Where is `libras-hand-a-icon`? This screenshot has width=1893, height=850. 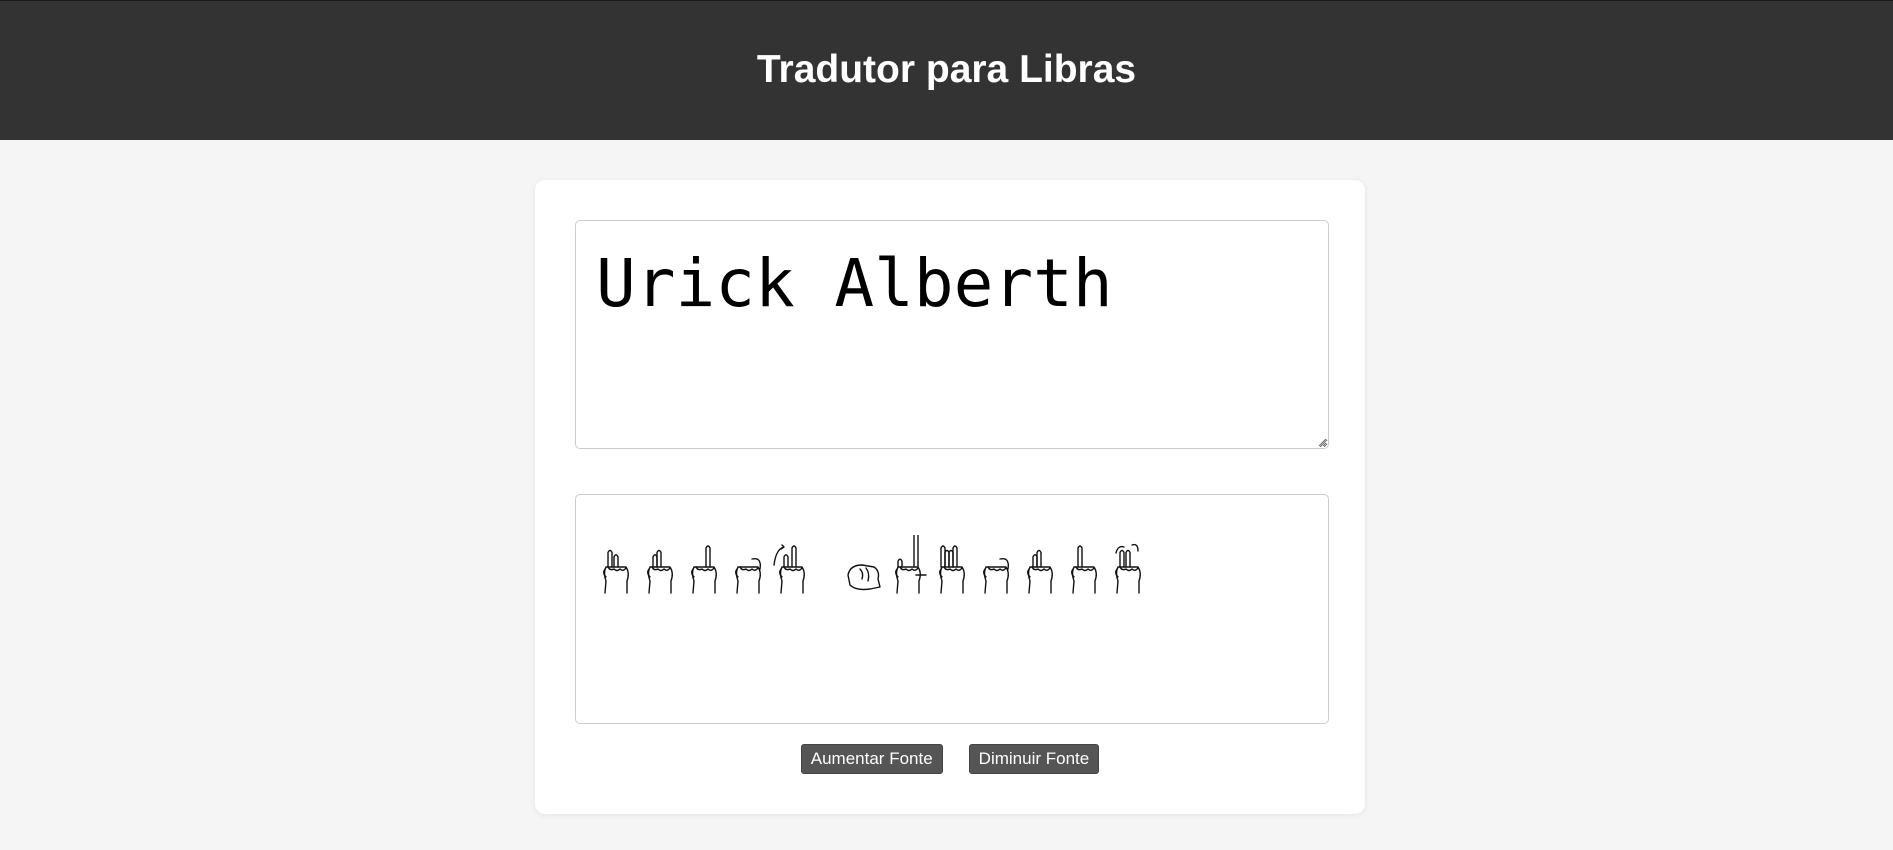
libras-hand-a-icon is located at coordinates (864, 577).